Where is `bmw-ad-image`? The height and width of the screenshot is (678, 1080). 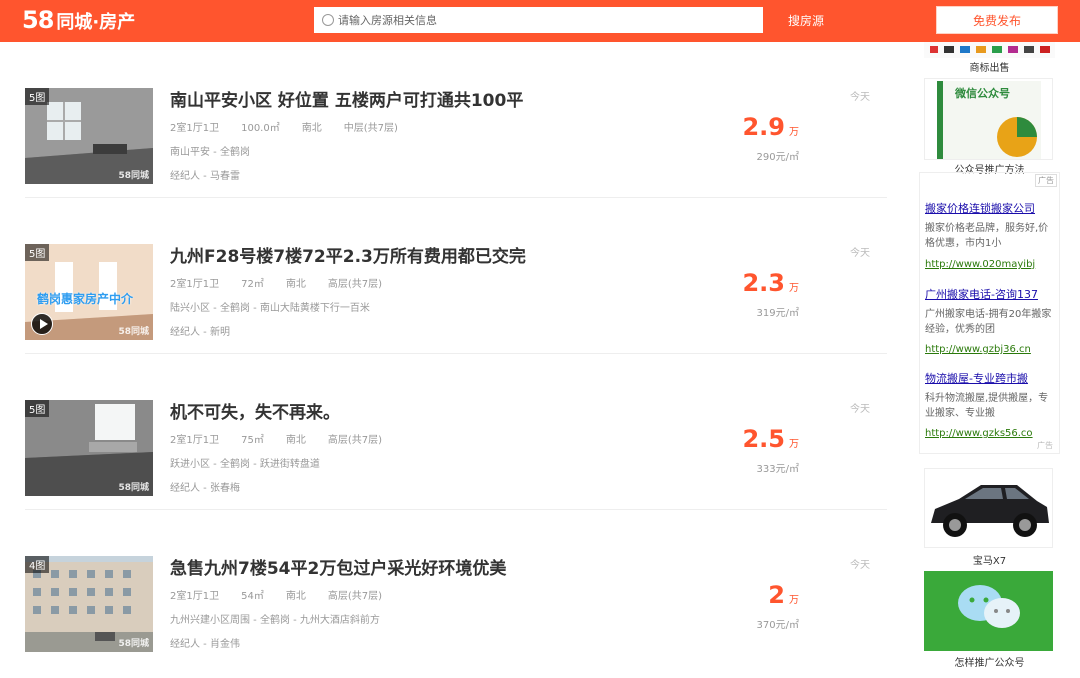 bmw-ad-image is located at coordinates (988, 508).